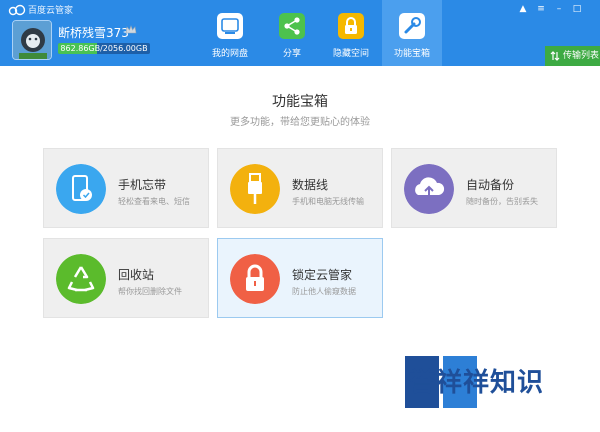  I want to click on transfer-list-button: 传输列表, so click(572, 56).